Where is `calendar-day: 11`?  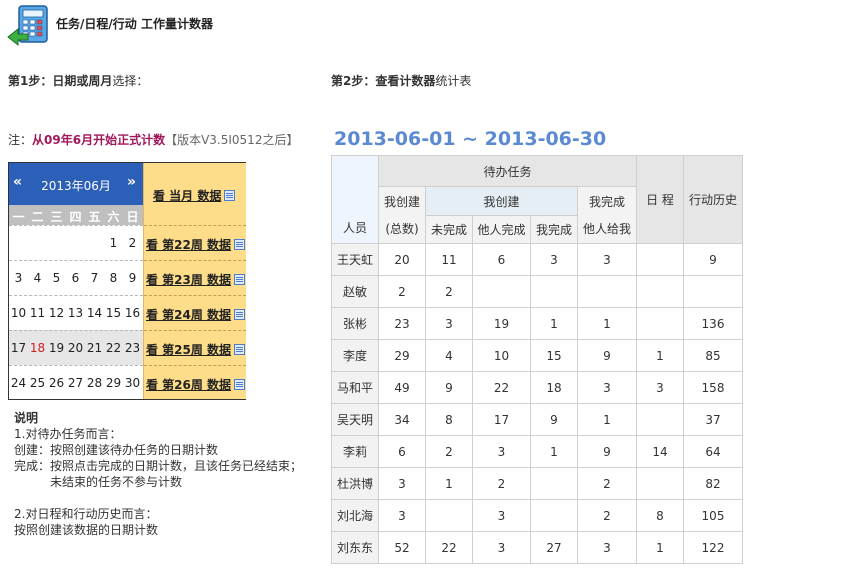 calendar-day: 11 is located at coordinates (37, 313).